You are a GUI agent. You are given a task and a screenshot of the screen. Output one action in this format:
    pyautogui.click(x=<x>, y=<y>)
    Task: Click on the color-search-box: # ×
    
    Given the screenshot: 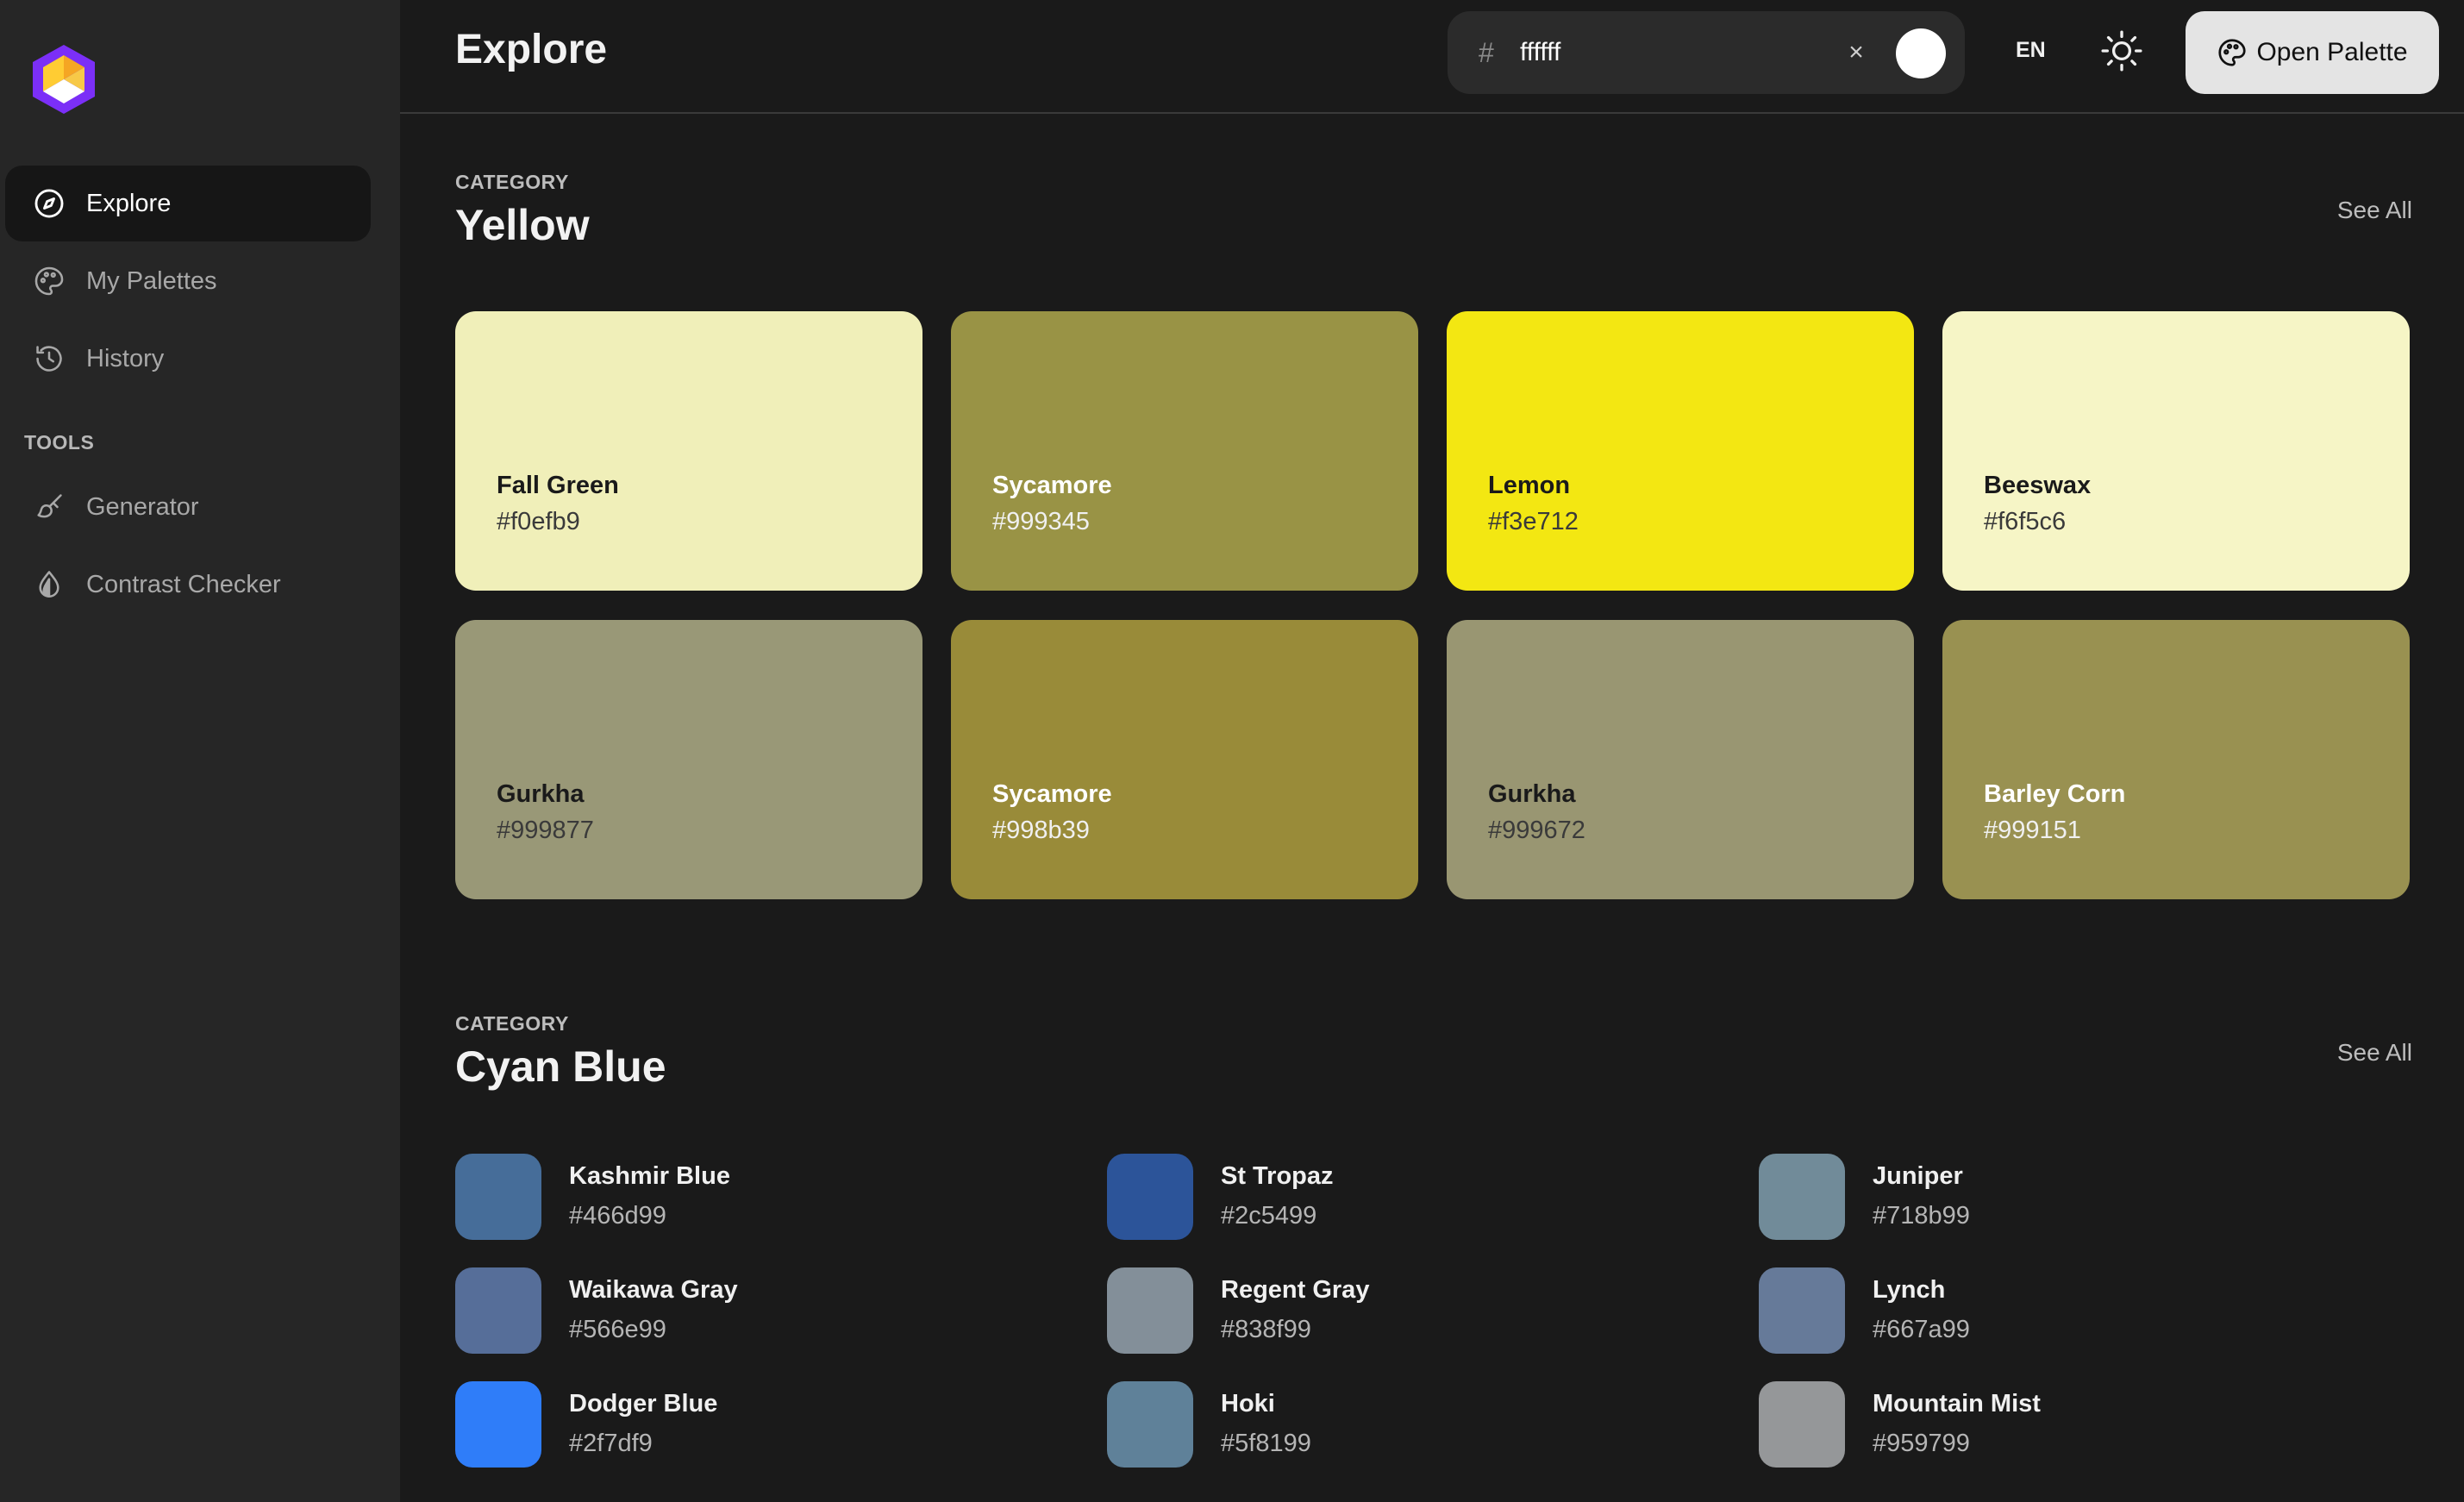 What is the action you would take?
    pyautogui.click(x=1706, y=52)
    